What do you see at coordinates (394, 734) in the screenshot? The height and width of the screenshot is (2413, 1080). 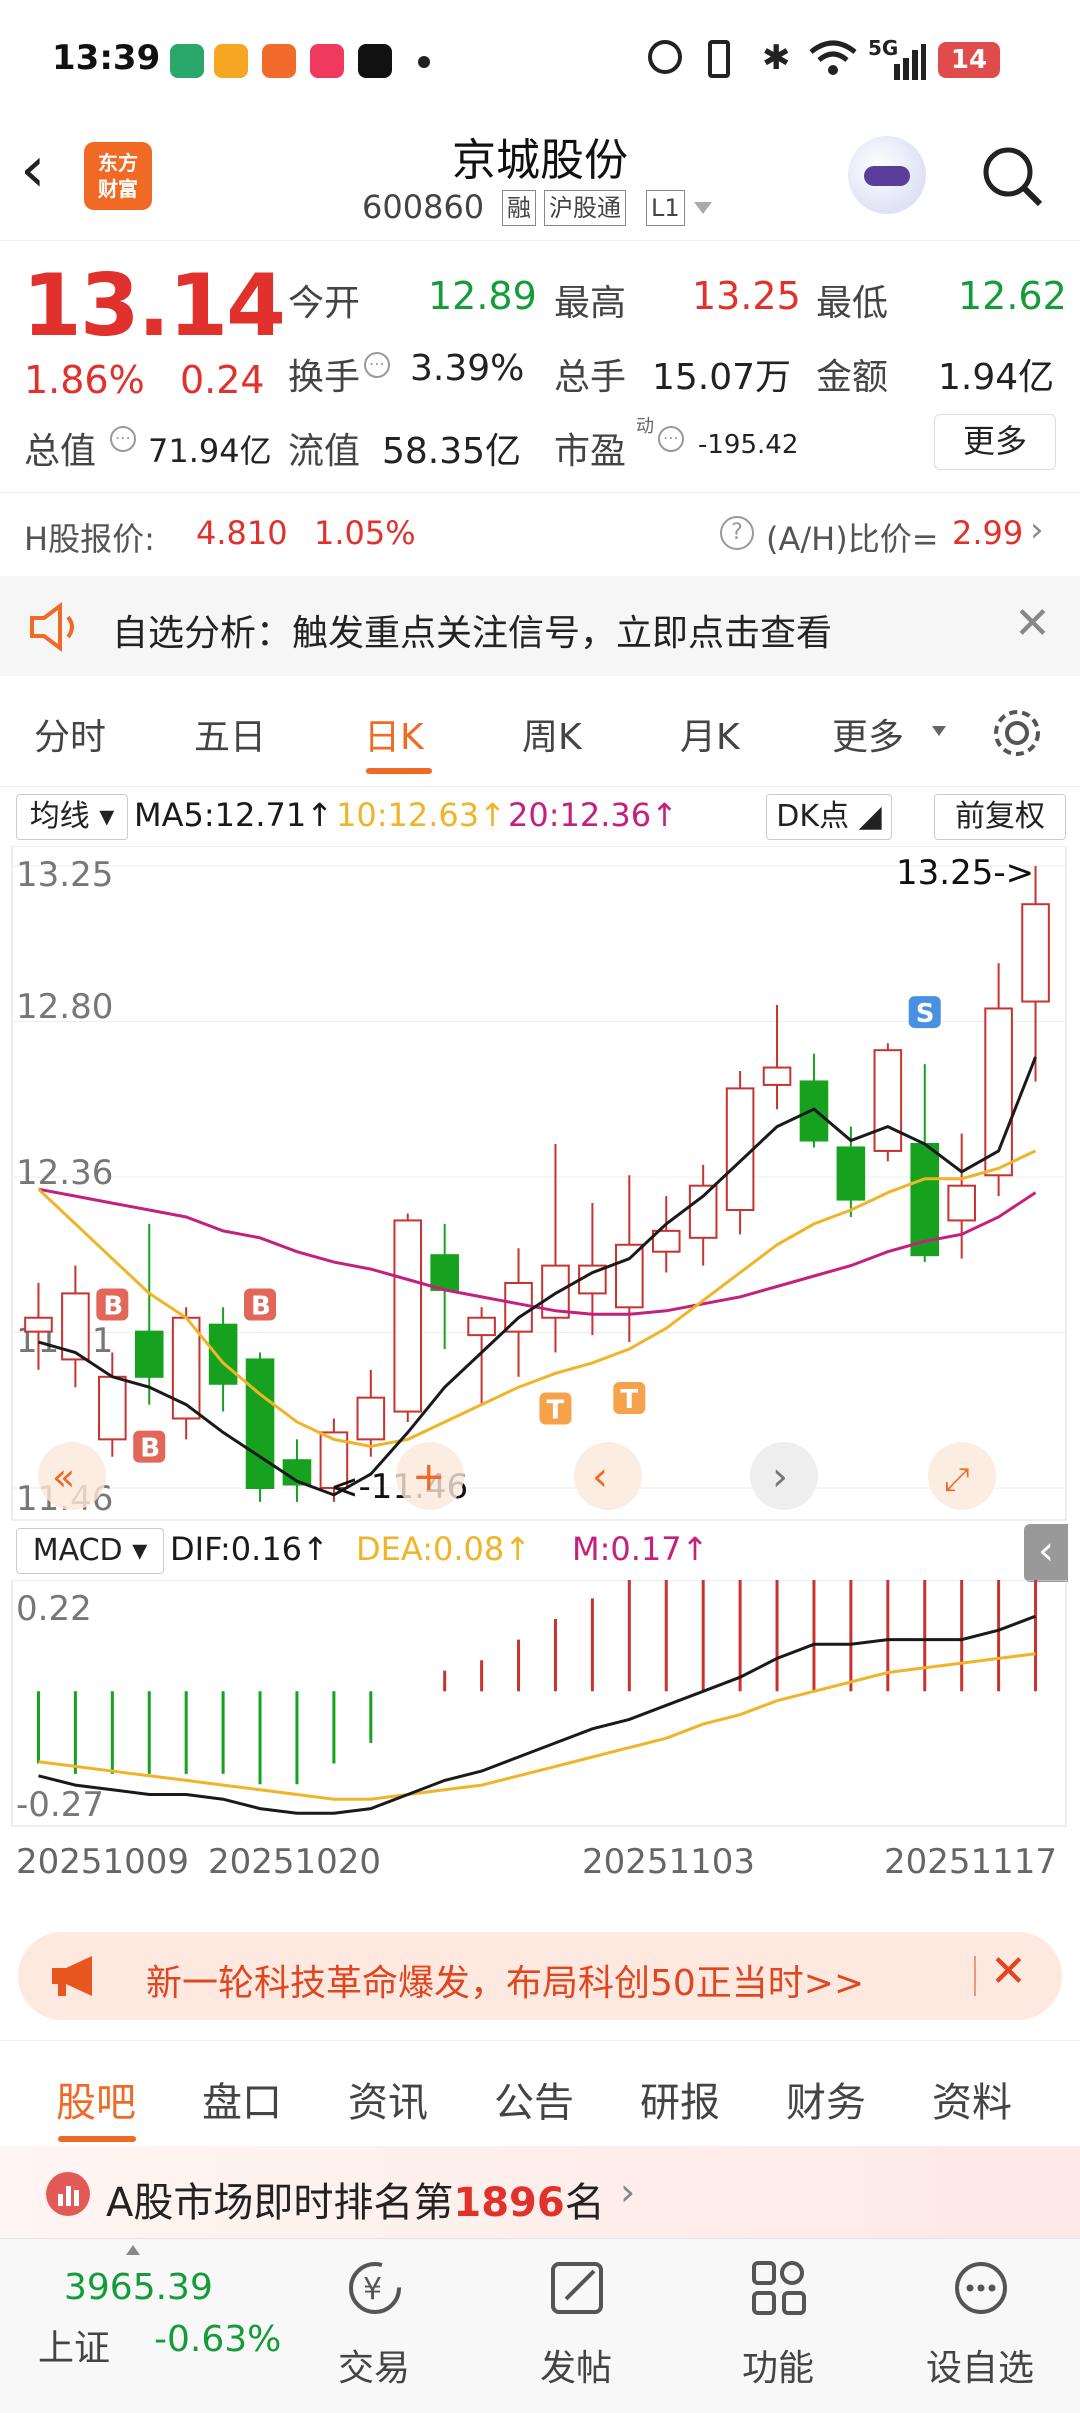 I see `tab-daily-k: 日K` at bounding box center [394, 734].